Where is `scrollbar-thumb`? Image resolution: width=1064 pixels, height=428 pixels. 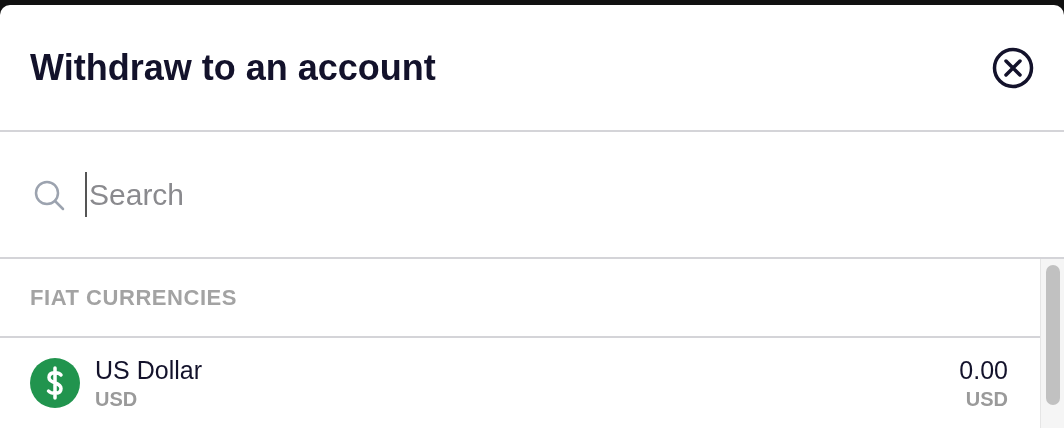
scrollbar-thumb is located at coordinates (1052, 335).